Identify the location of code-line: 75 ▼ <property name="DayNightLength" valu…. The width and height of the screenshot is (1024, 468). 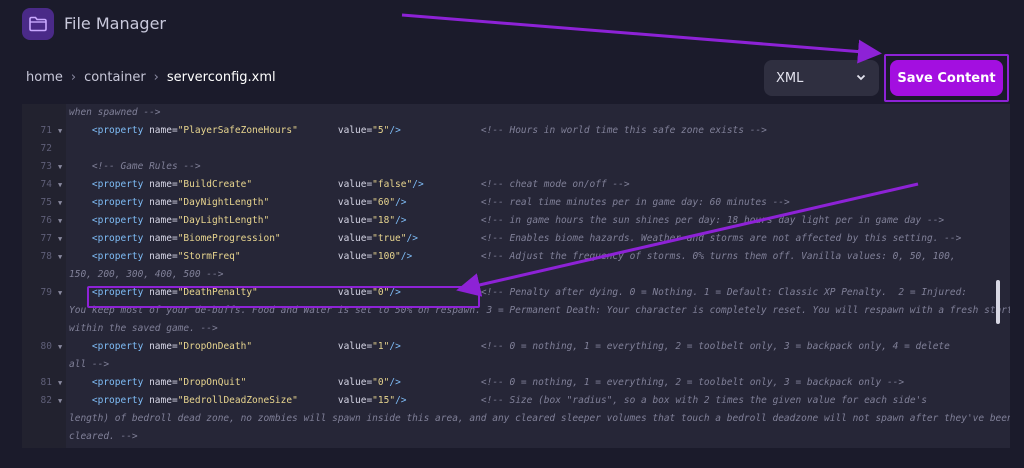
(511, 203).